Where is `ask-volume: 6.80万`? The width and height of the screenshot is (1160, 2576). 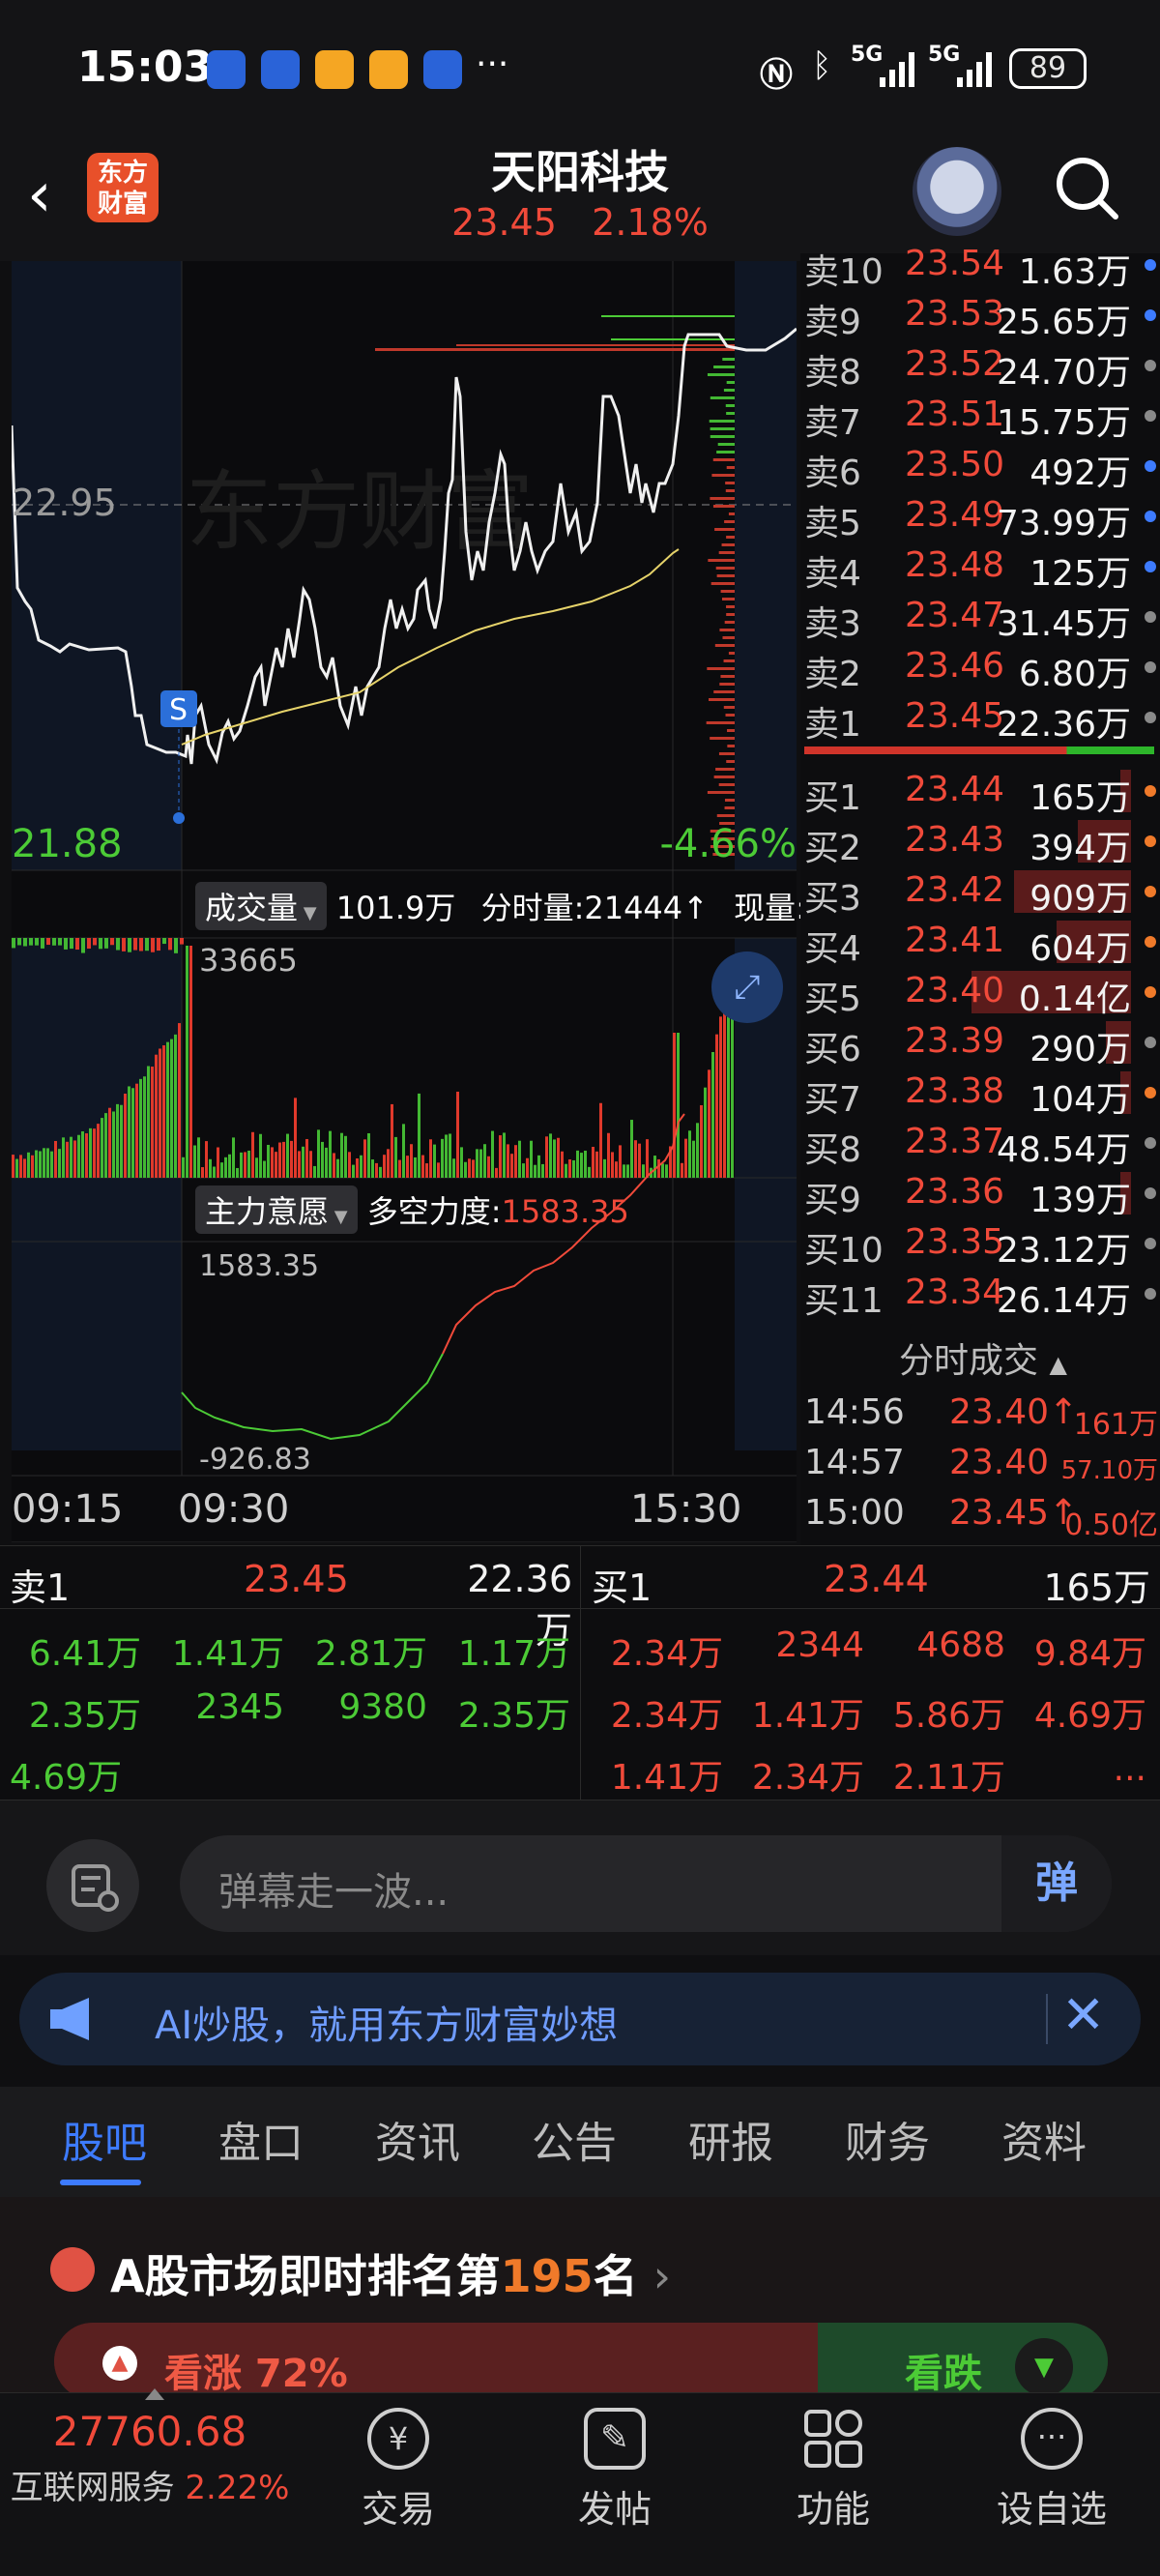
ask-volume: 6.80万 is located at coordinates (1075, 674).